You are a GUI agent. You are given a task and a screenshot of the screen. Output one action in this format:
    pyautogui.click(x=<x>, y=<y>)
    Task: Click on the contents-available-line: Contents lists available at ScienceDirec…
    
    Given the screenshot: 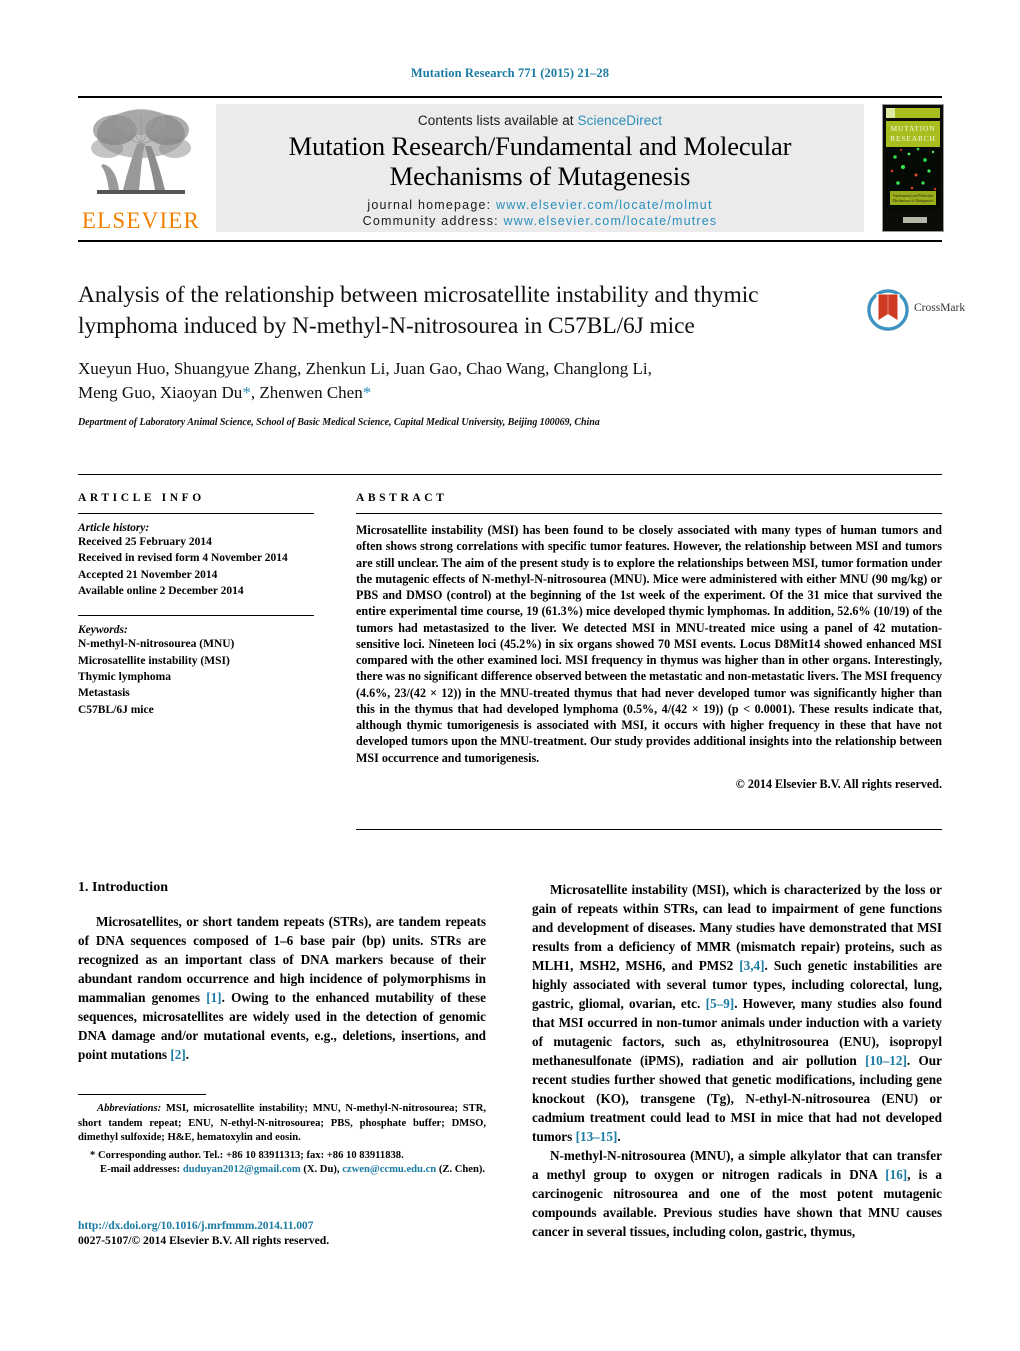 What is the action you would take?
    pyautogui.click(x=540, y=116)
    